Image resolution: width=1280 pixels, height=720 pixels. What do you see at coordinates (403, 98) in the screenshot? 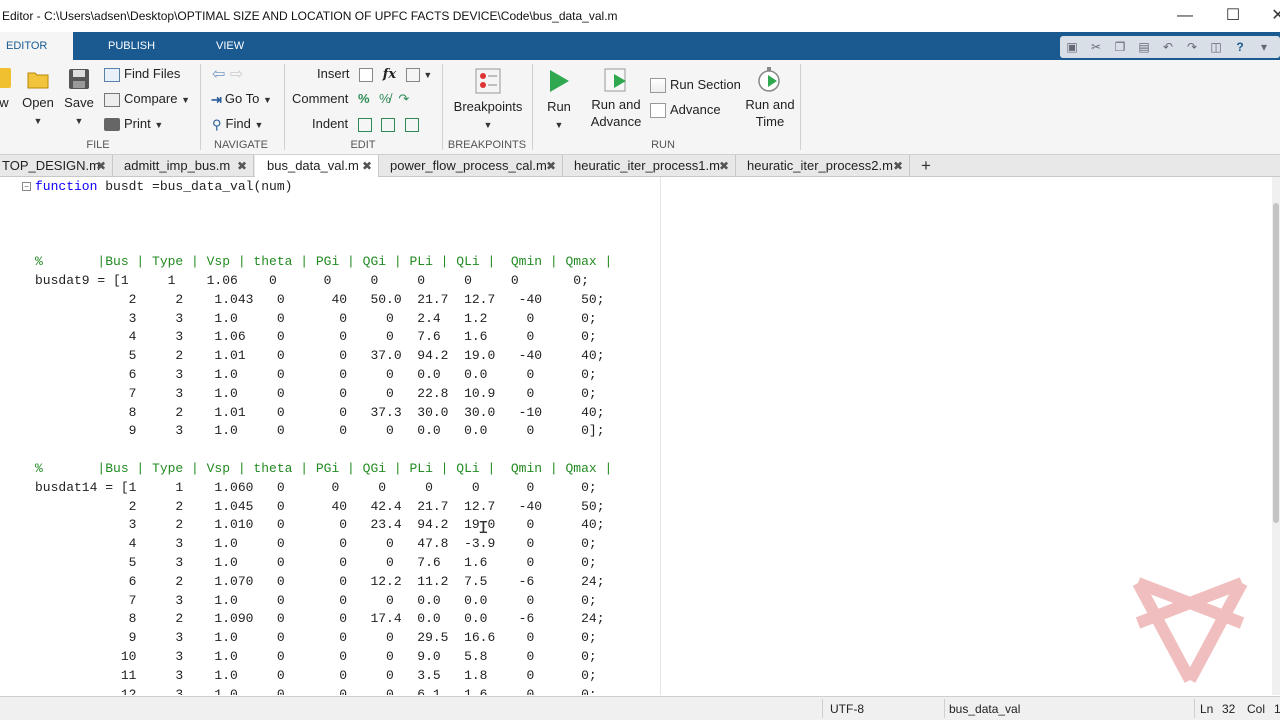
I see `wrap-comment-icon: ↷` at bounding box center [403, 98].